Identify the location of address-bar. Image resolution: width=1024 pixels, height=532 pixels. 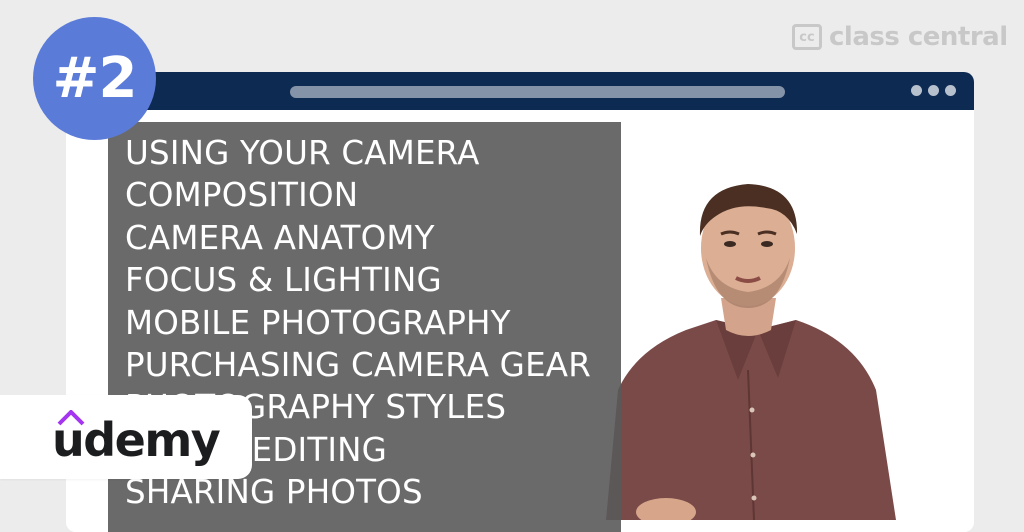
(537, 92).